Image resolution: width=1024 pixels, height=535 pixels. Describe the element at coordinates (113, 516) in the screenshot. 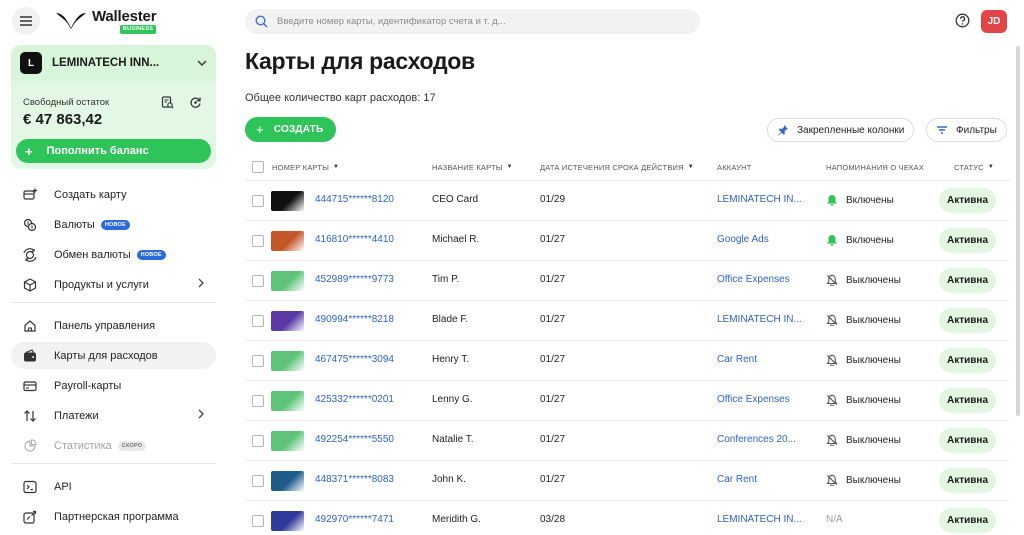

I see `sidebar-item-partner: Партнерская программа` at that location.